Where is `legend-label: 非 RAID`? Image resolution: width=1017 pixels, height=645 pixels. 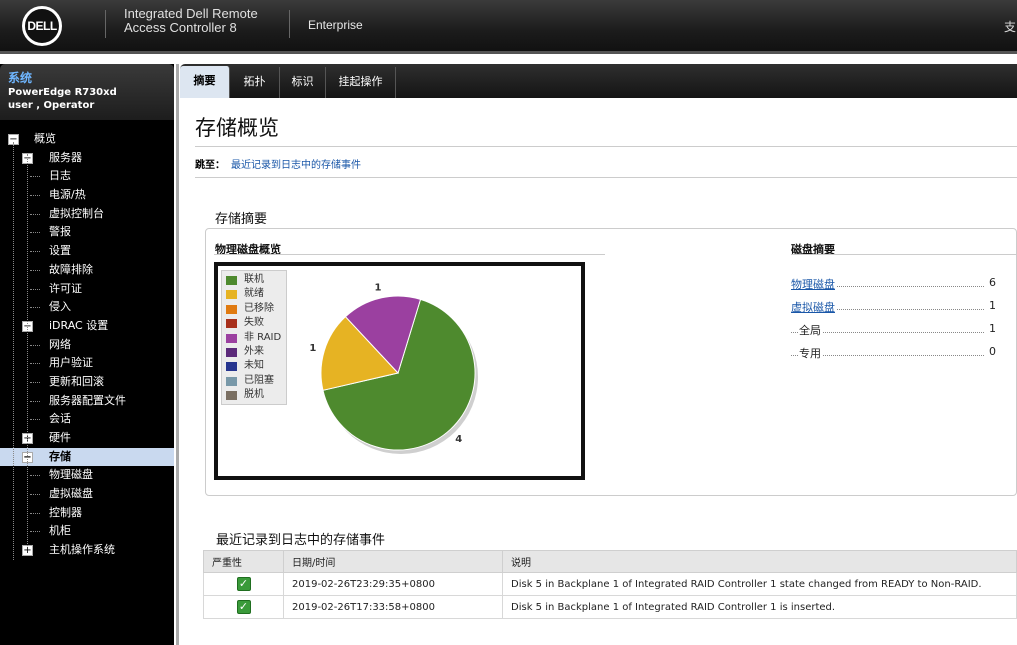 legend-label: 非 RAID is located at coordinates (263, 337).